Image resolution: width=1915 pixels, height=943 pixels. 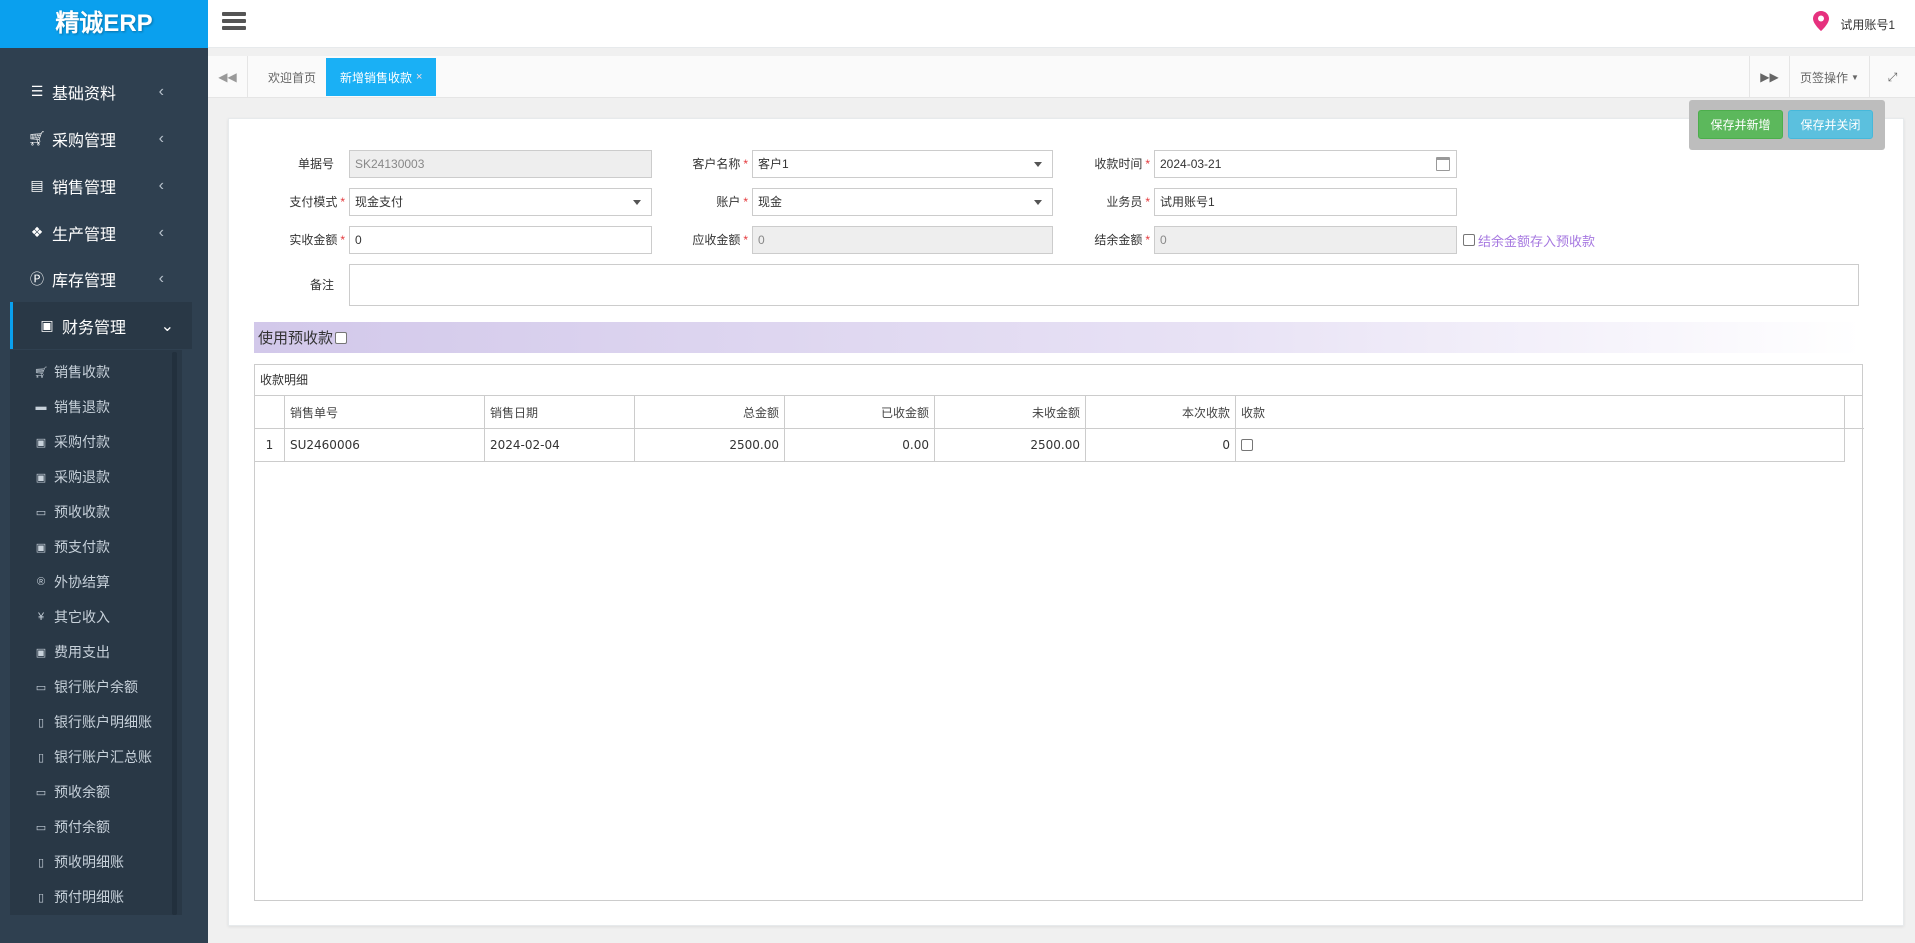 What do you see at coordinates (1740, 124) in the screenshot?
I see `save-and-new-button: 保存并新增` at bounding box center [1740, 124].